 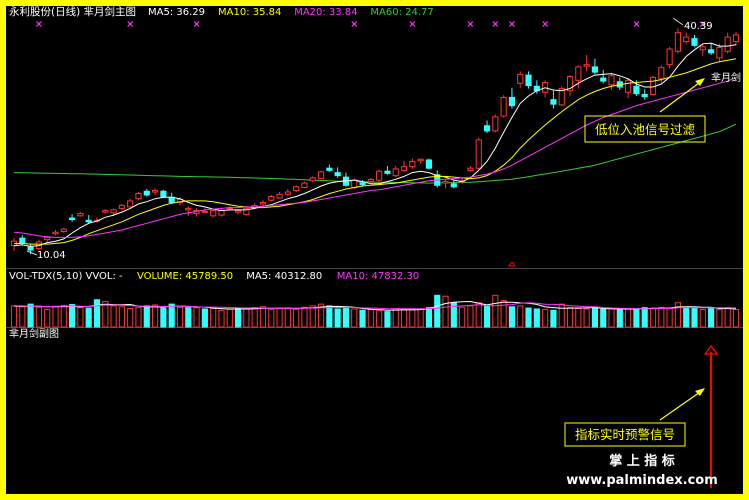 I want to click on signal-panel-title: 芈月剑副图, so click(x=34, y=333).